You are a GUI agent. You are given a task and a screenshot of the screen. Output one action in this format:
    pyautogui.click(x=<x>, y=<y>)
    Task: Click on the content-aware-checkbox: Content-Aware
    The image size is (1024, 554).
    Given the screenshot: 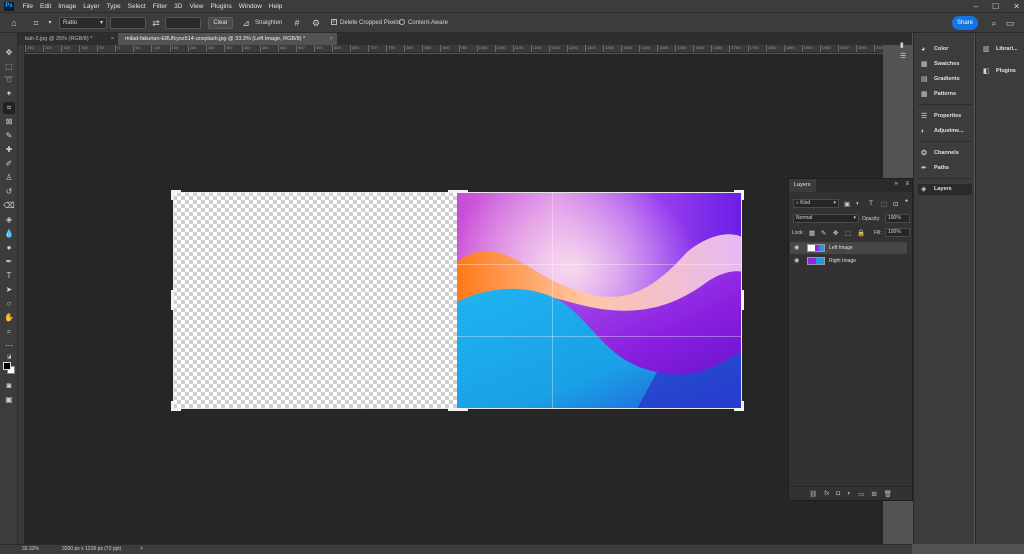 What is the action you would take?
    pyautogui.click(x=423, y=23)
    